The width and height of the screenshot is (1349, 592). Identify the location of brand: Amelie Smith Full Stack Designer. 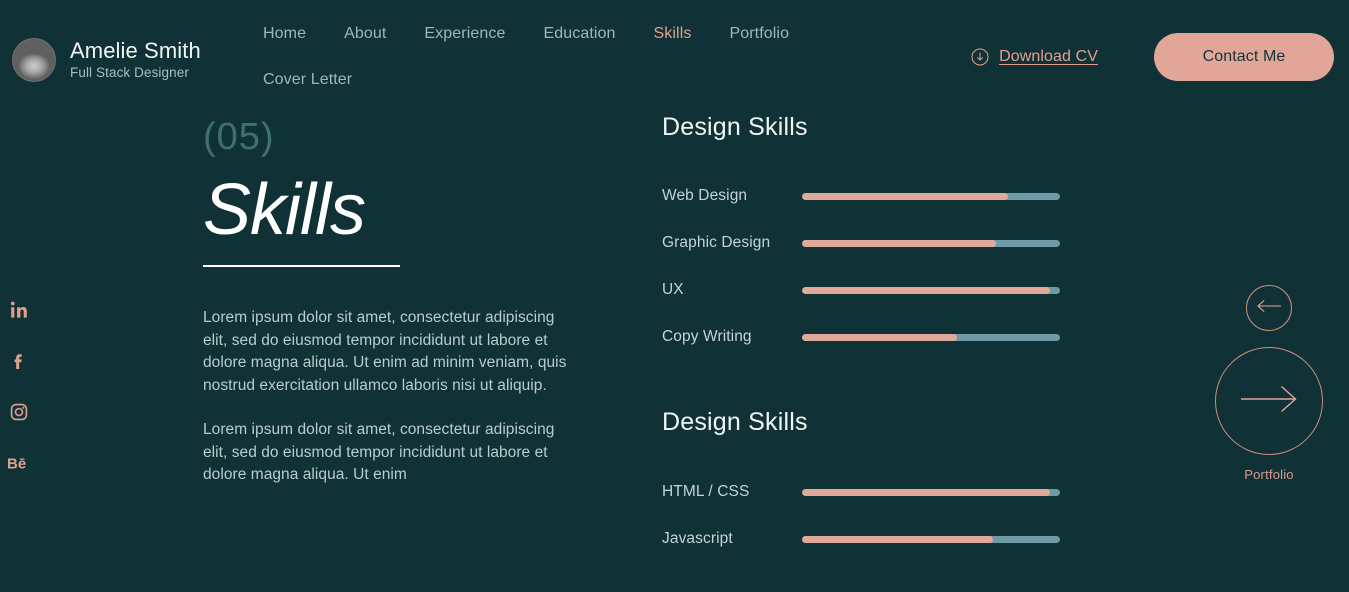
(106, 60).